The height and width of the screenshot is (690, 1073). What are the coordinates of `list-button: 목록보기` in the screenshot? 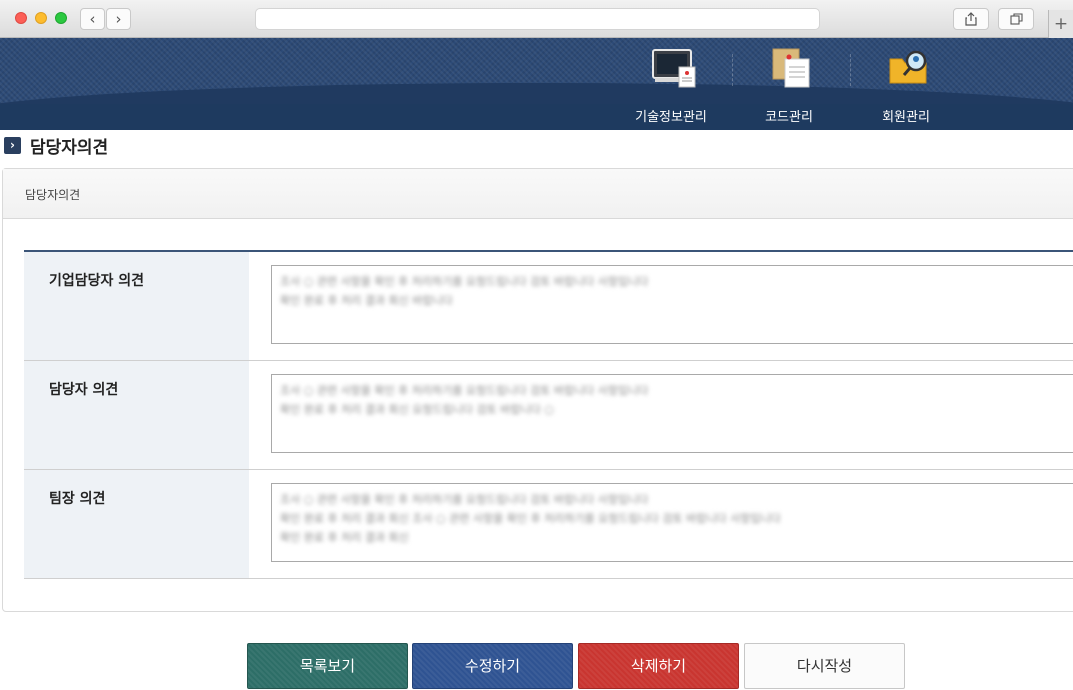 It's located at (327, 666).